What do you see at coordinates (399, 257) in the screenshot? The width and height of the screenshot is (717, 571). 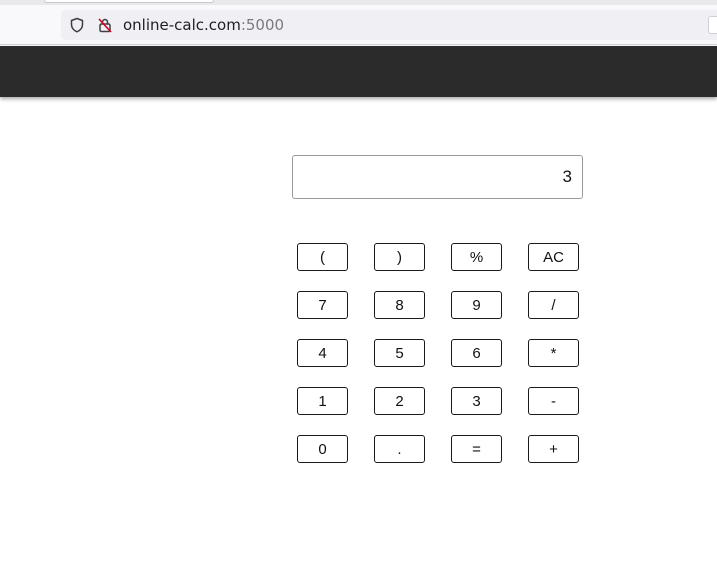 I see `key-close-paren: )` at bounding box center [399, 257].